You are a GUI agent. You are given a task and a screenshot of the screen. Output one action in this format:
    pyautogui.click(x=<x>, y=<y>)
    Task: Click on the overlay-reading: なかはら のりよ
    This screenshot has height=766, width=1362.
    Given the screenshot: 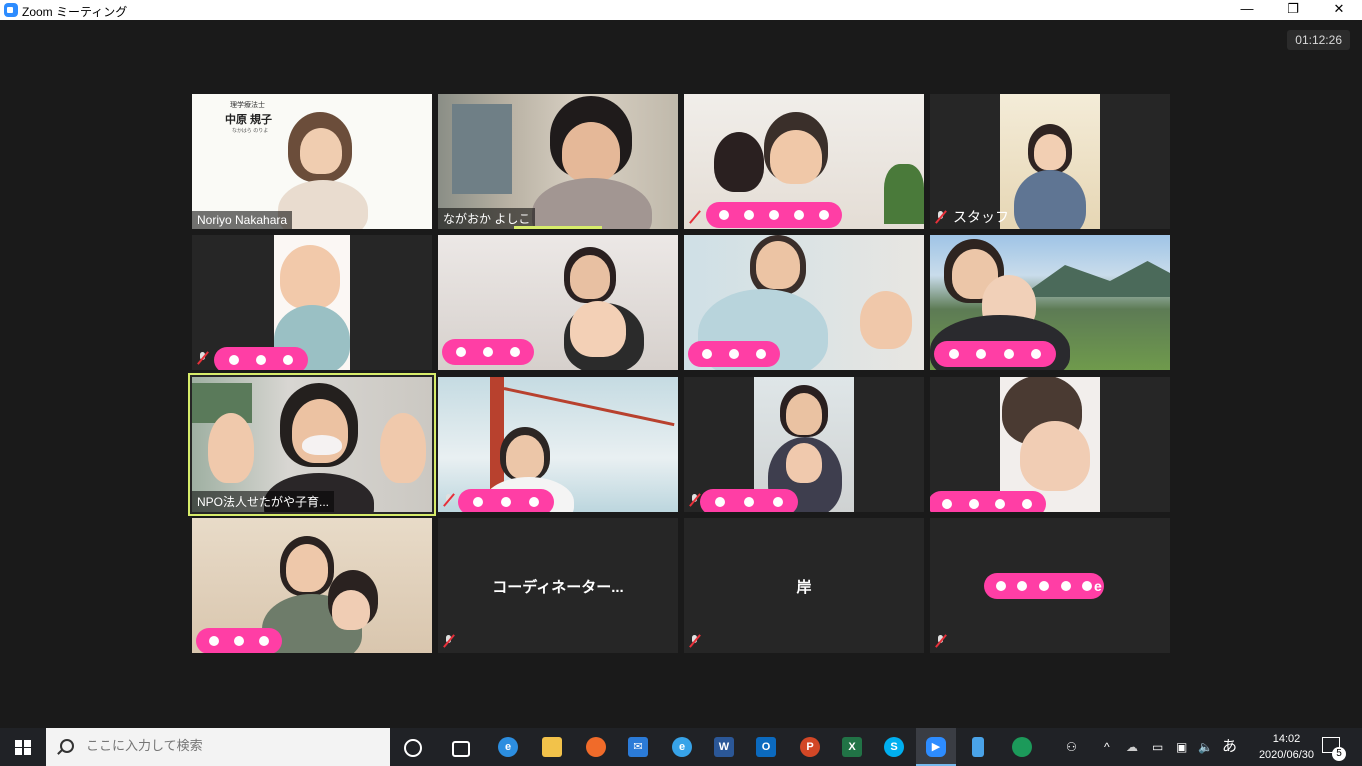 What is the action you would take?
    pyautogui.click(x=250, y=131)
    